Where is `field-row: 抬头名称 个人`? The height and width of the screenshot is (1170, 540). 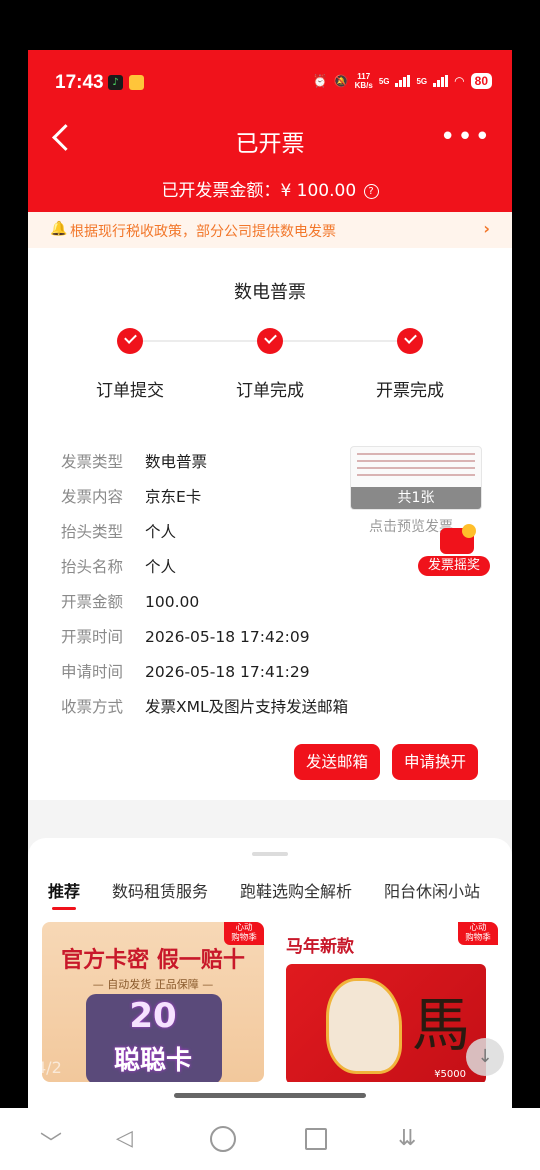
field-row: 抬头名称 个人 is located at coordinates (204, 572).